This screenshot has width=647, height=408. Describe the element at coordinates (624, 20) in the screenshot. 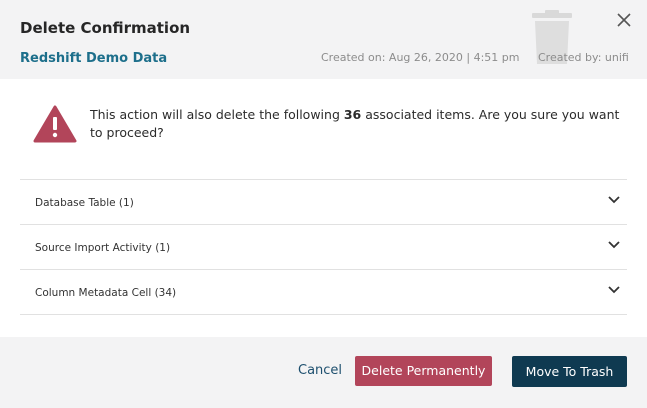

I see `close-icon` at that location.